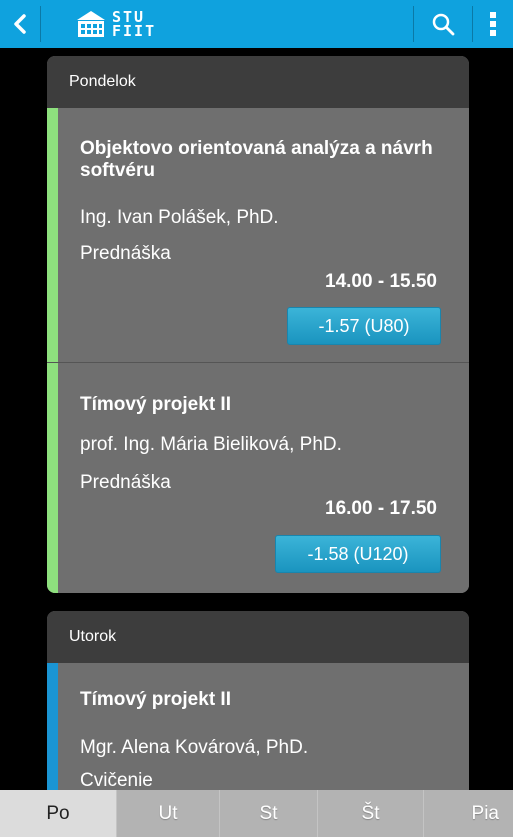  Describe the element at coordinates (258, 637) in the screenshot. I see `day-header: Utorok` at that location.